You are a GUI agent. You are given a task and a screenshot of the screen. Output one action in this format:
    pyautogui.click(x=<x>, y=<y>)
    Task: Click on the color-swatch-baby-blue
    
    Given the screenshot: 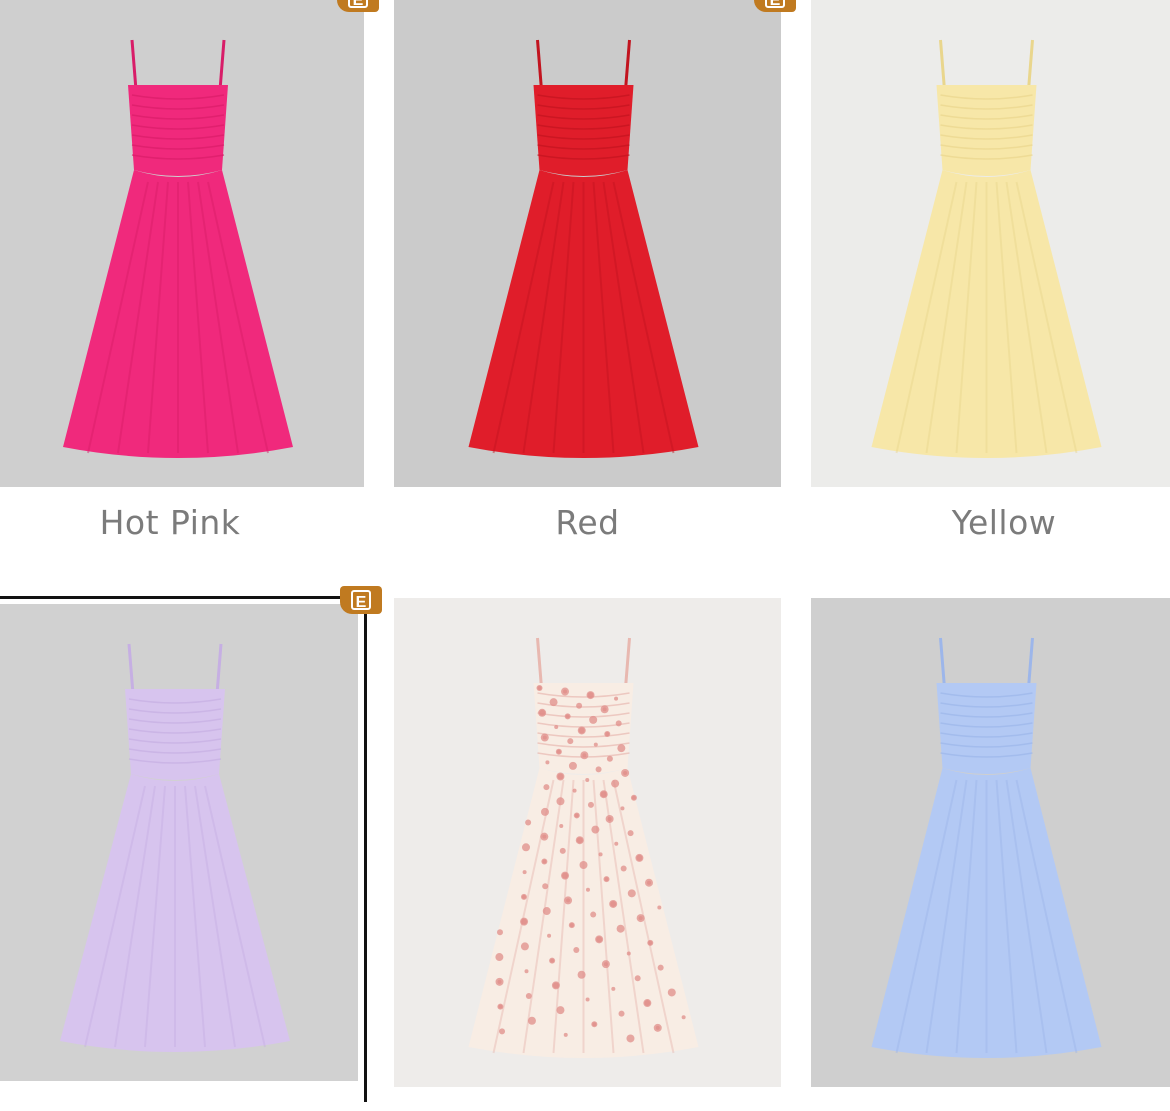 What is the action you would take?
    pyautogui.click(x=990, y=842)
    